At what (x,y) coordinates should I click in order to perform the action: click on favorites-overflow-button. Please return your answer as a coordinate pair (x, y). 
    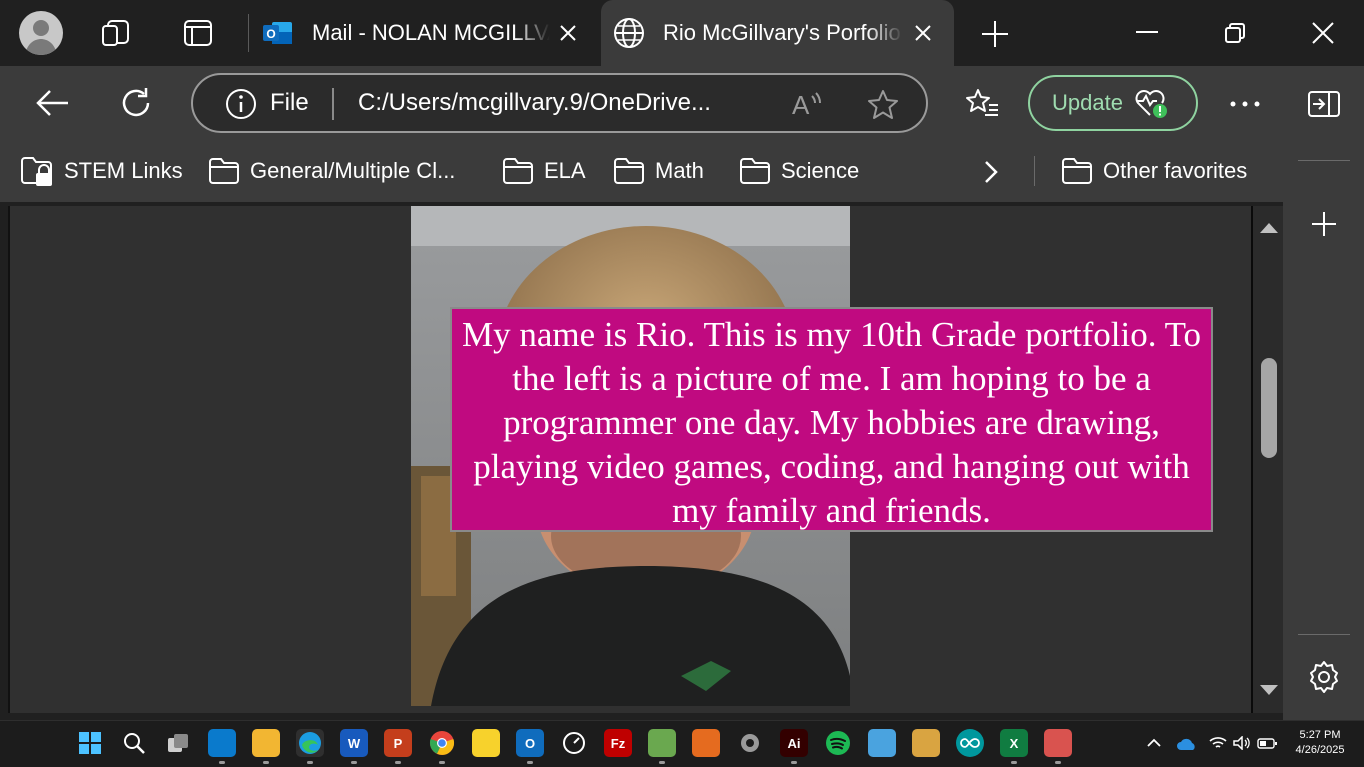
    Looking at the image, I should click on (991, 172).